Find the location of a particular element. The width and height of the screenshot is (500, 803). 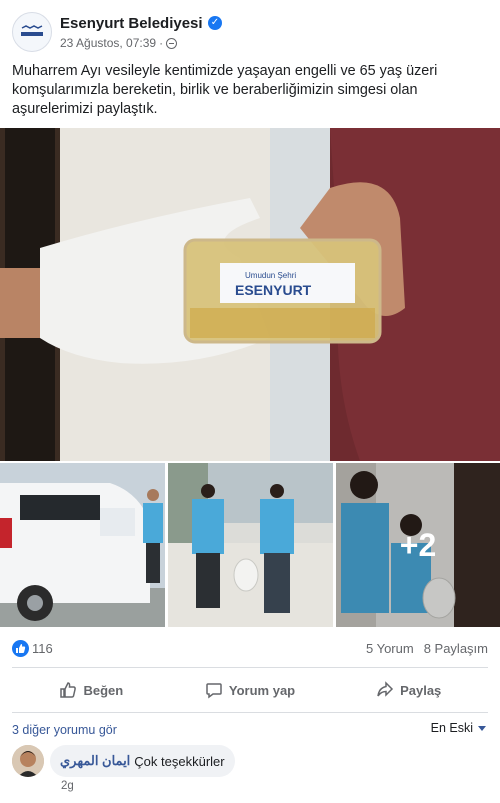

comment-bubble: ايمان المهري Çok teşekkürler is located at coordinates (142, 761).